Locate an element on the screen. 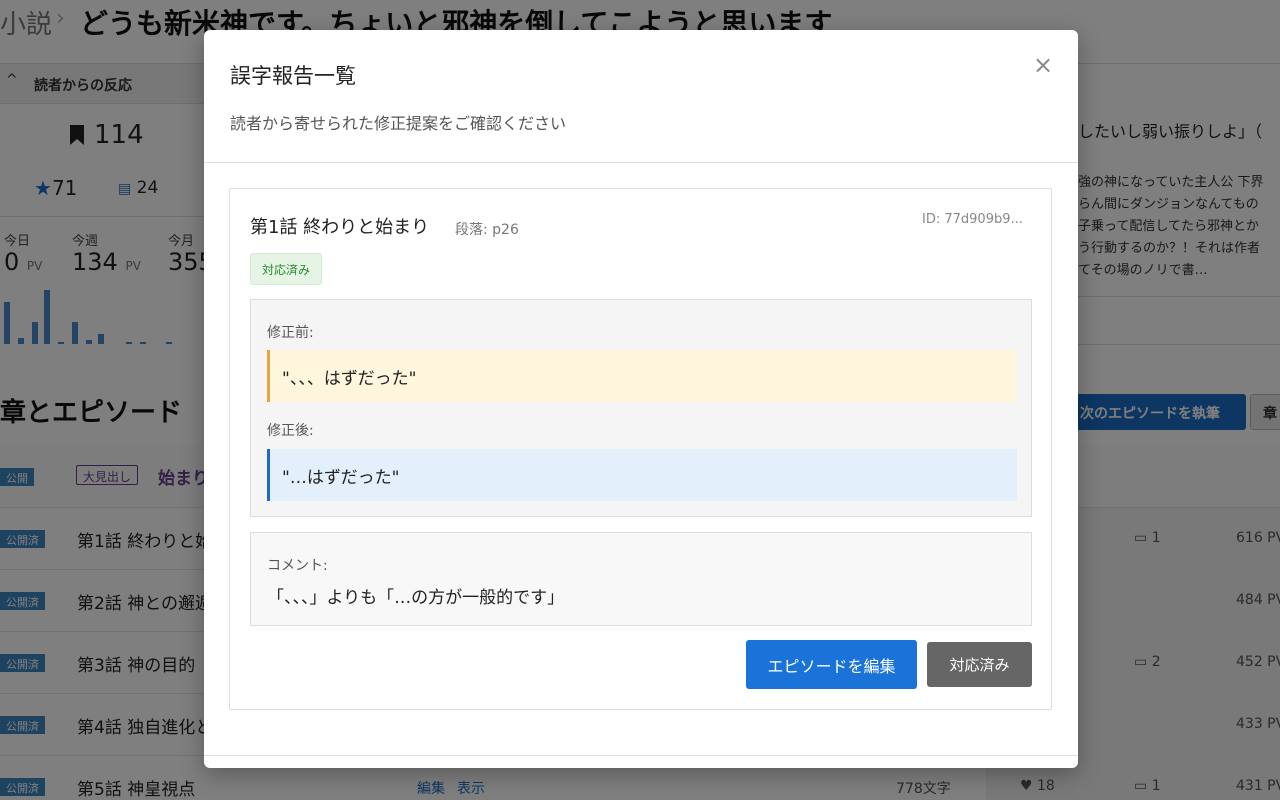 This screenshot has height=800, width=1280. after-text: "…はずだった" is located at coordinates (642, 475).